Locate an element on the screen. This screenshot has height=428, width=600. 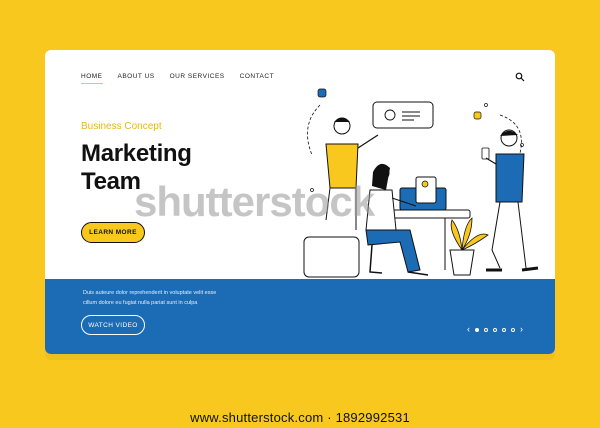
nav-home: HOME is located at coordinates (92, 78).